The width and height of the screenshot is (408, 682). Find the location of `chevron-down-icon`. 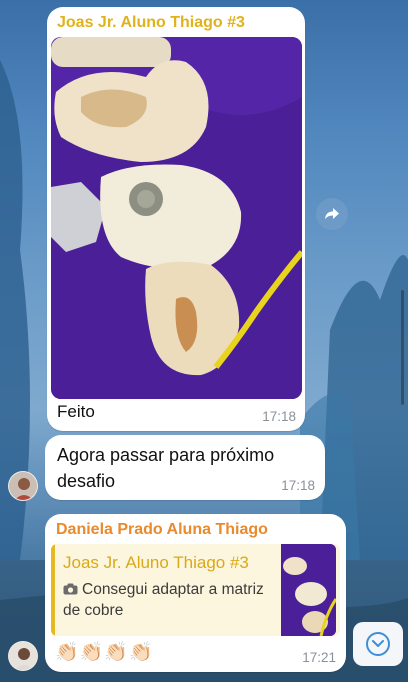

chevron-down-icon is located at coordinates (378, 644).